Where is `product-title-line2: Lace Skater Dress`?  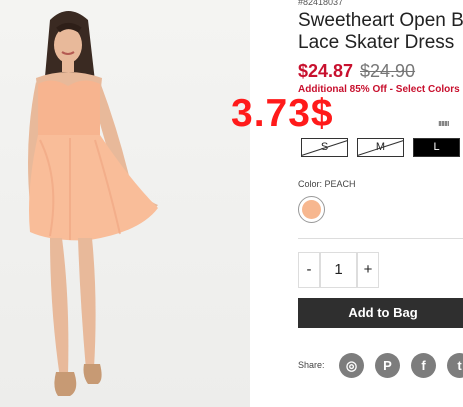 product-title-line2: Lace Skater Dress is located at coordinates (376, 42).